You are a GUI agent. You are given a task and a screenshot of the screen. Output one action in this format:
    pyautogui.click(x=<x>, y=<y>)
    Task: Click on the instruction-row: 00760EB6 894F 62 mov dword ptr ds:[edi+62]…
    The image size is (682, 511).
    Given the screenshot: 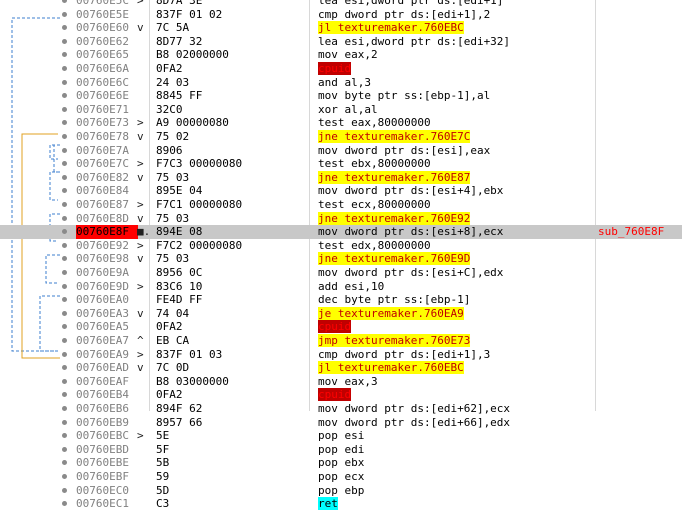 What is the action you would take?
    pyautogui.click(x=341, y=409)
    